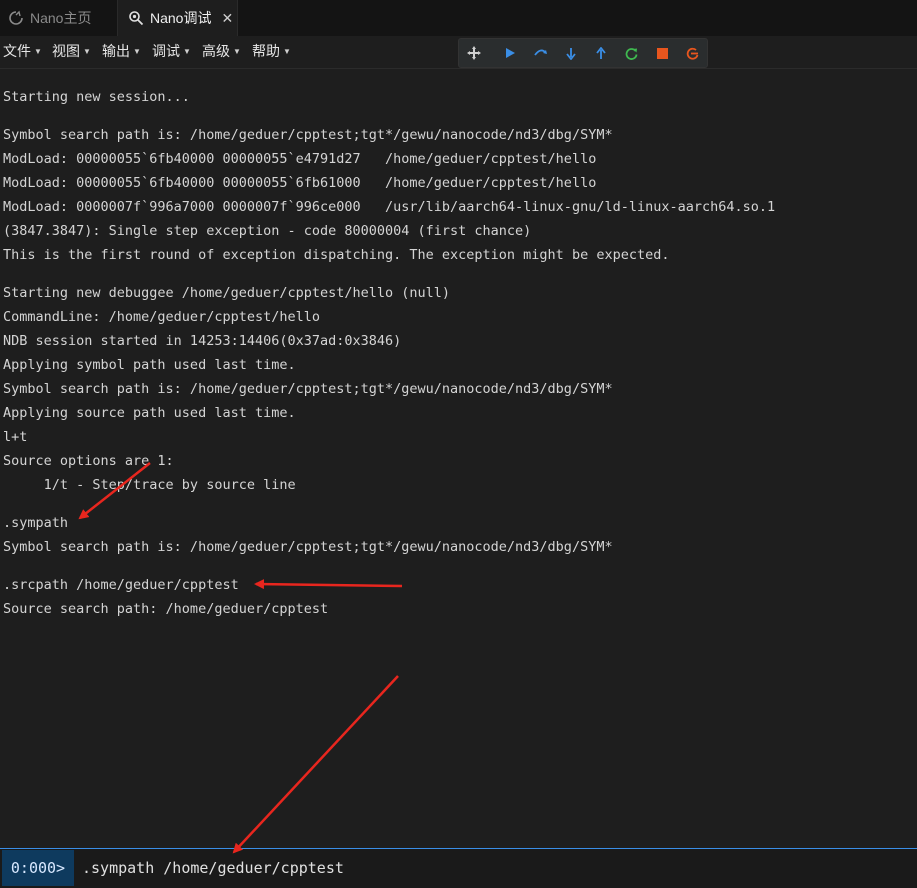 The image size is (917, 888). Describe the element at coordinates (181, 18) in the screenshot. I see `tab-label: Nano调试` at that location.